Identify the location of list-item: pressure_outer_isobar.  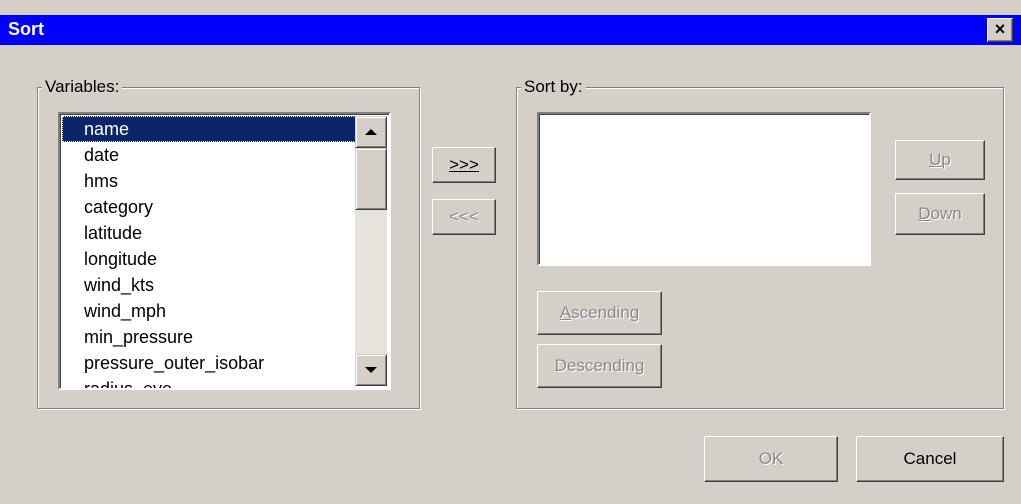
(210, 363).